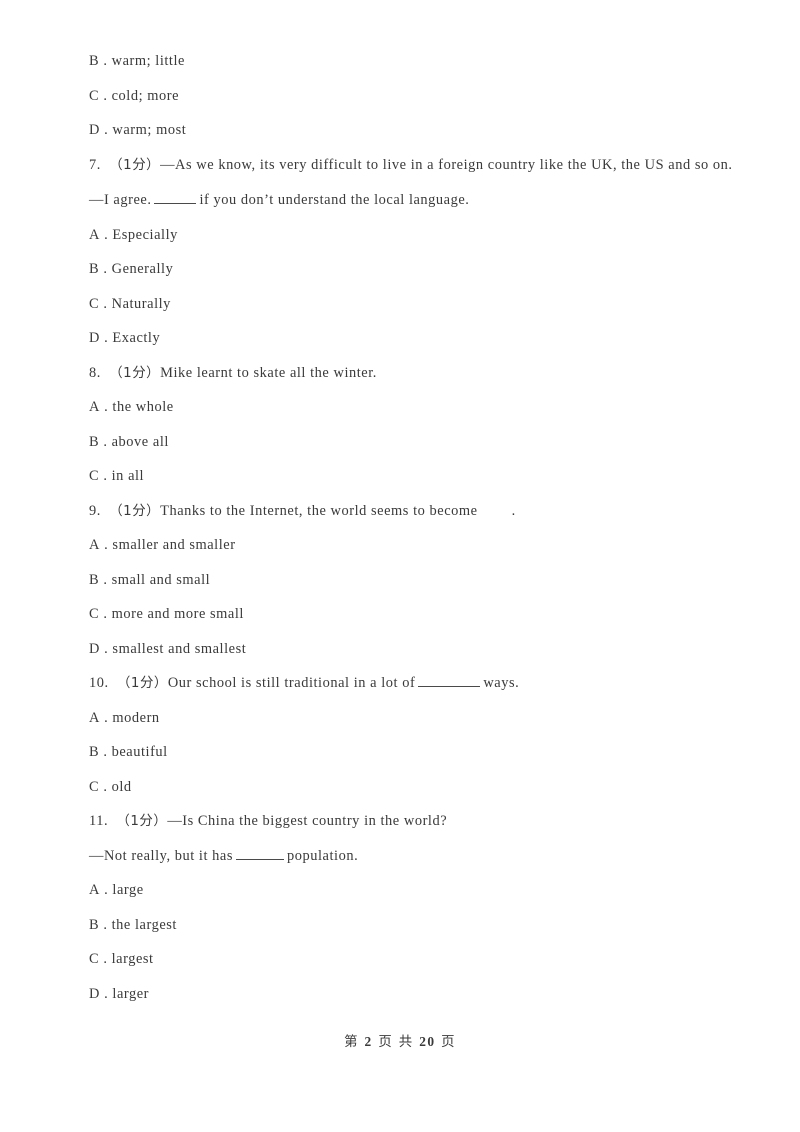 The width and height of the screenshot is (800, 1132). What do you see at coordinates (400, 580) in the screenshot?
I see `option-row: B . small and small` at bounding box center [400, 580].